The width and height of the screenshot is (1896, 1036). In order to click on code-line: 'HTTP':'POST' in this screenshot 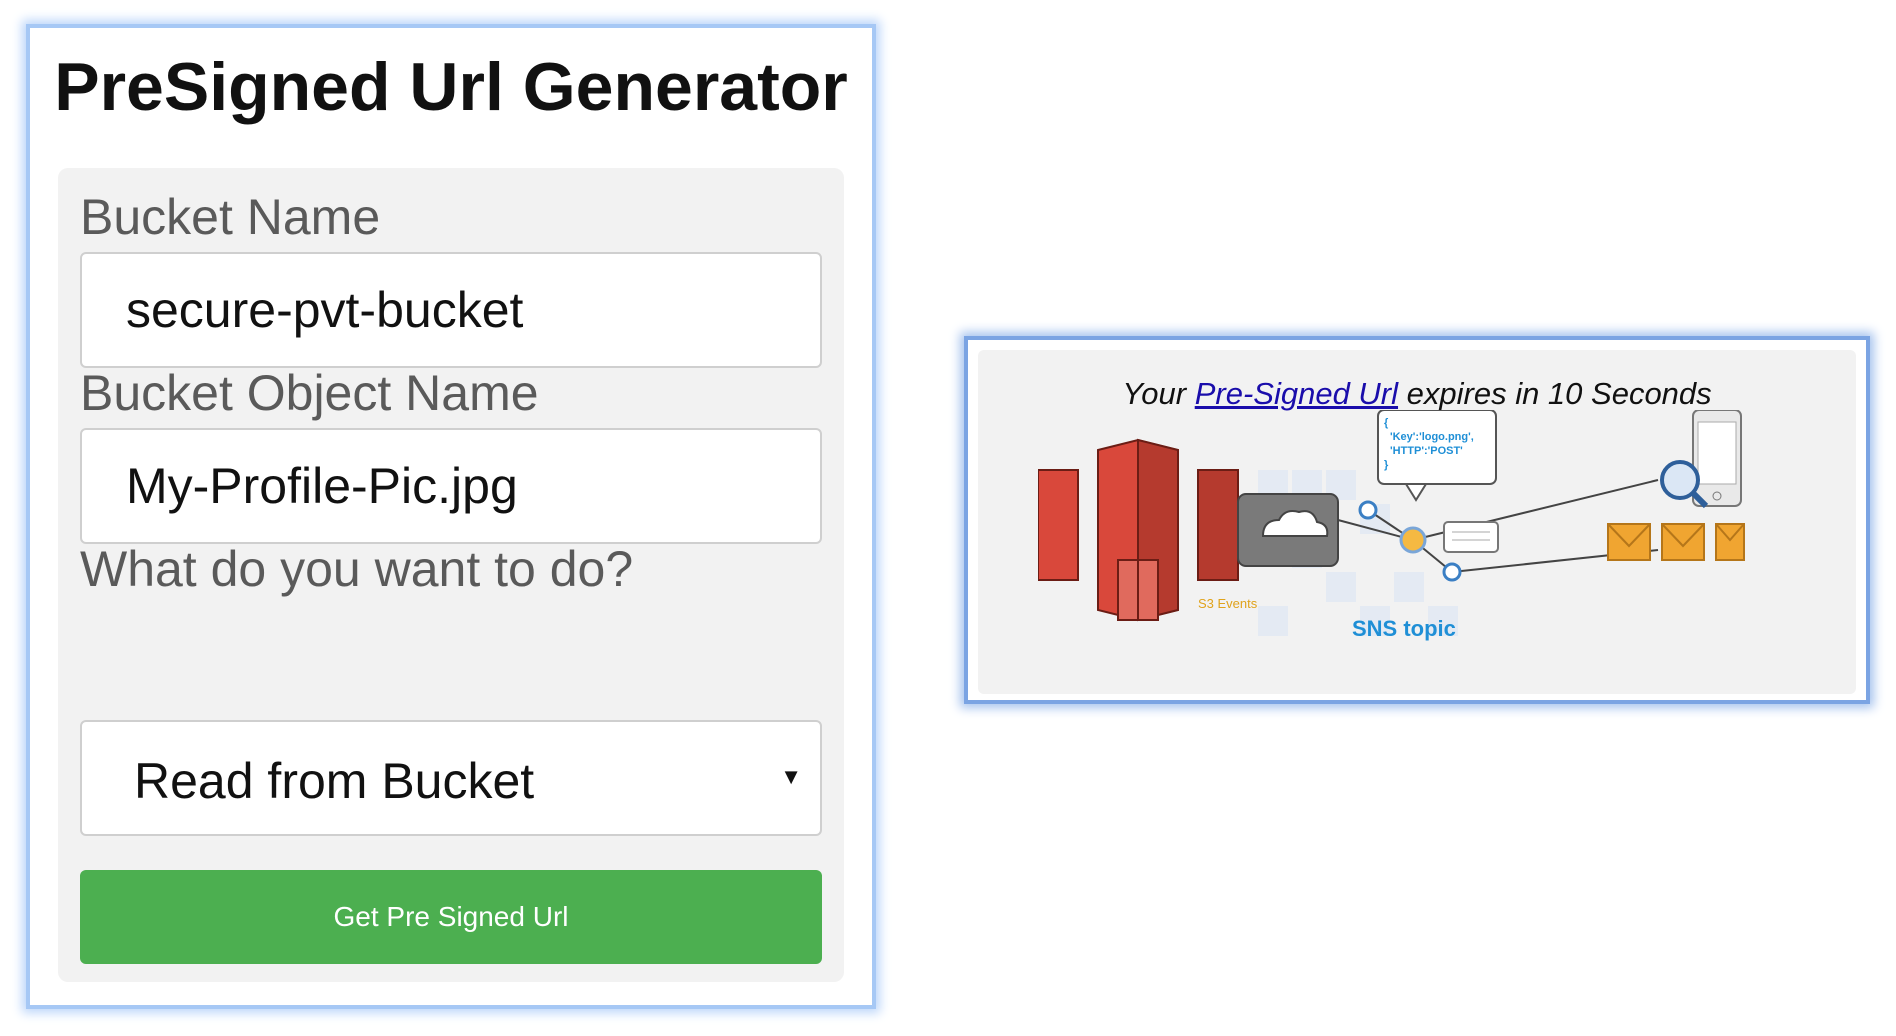, I will do `click(1426, 451)`.